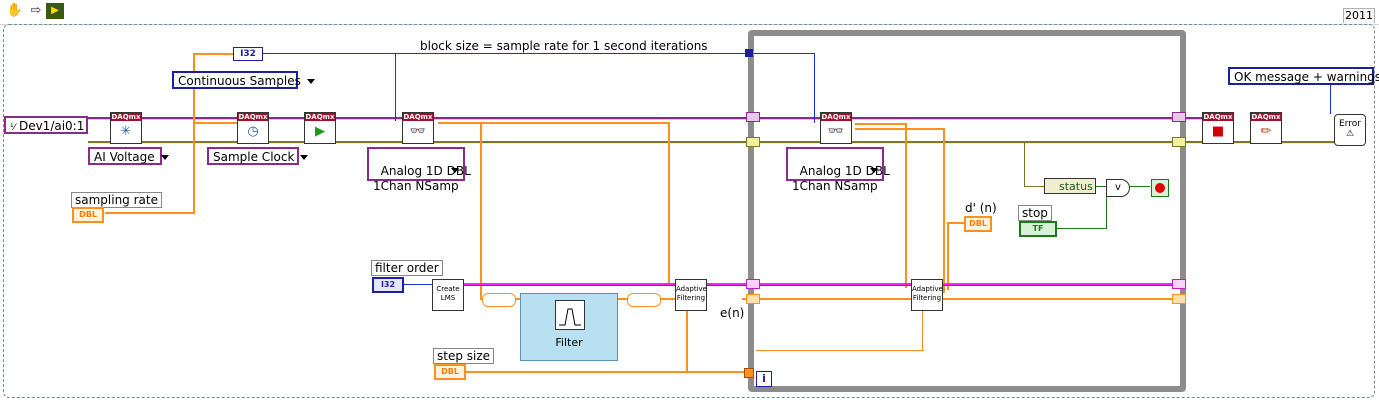  I want to click on daqmx-clear-vi: DAQmx ✏, so click(1266, 128).